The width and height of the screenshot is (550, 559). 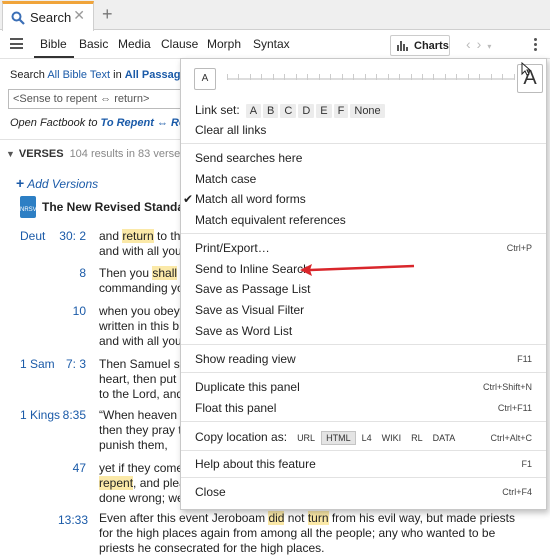 I want to click on history-dropdown-icon: ▾, so click(x=492, y=46).